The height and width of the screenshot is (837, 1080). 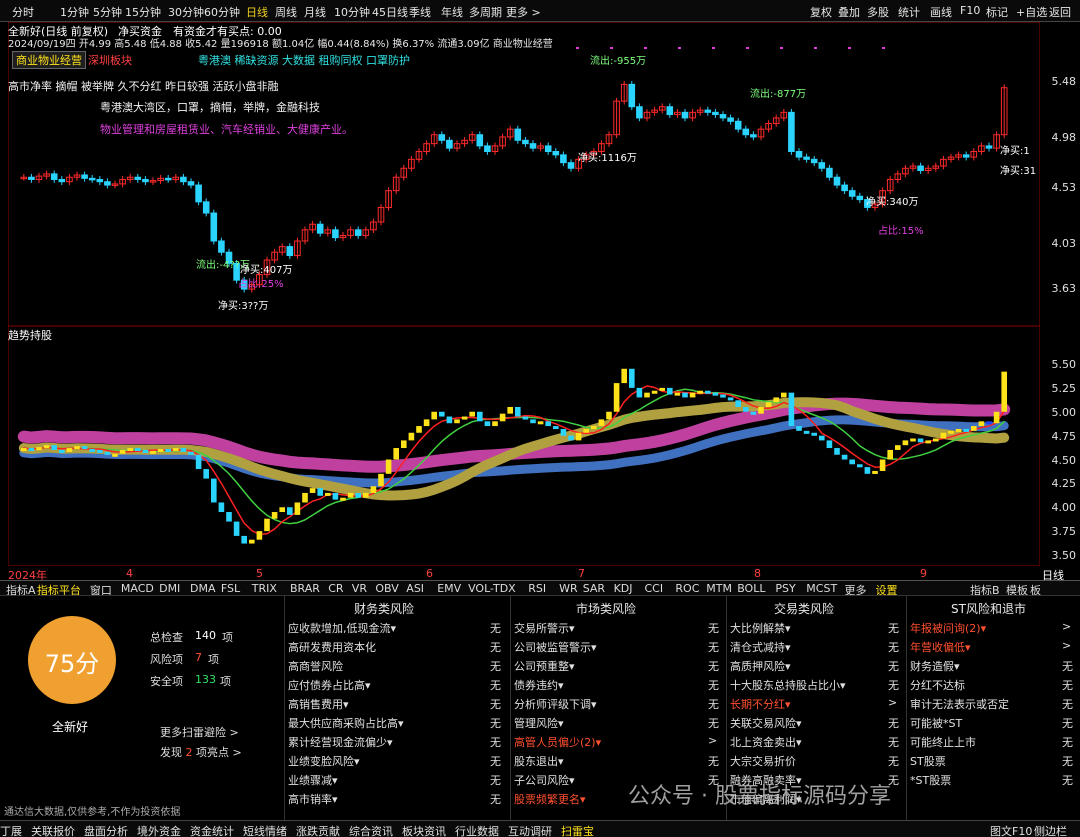 I want to click on risk-item: 年报被问询(2)▾, so click(x=948, y=628).